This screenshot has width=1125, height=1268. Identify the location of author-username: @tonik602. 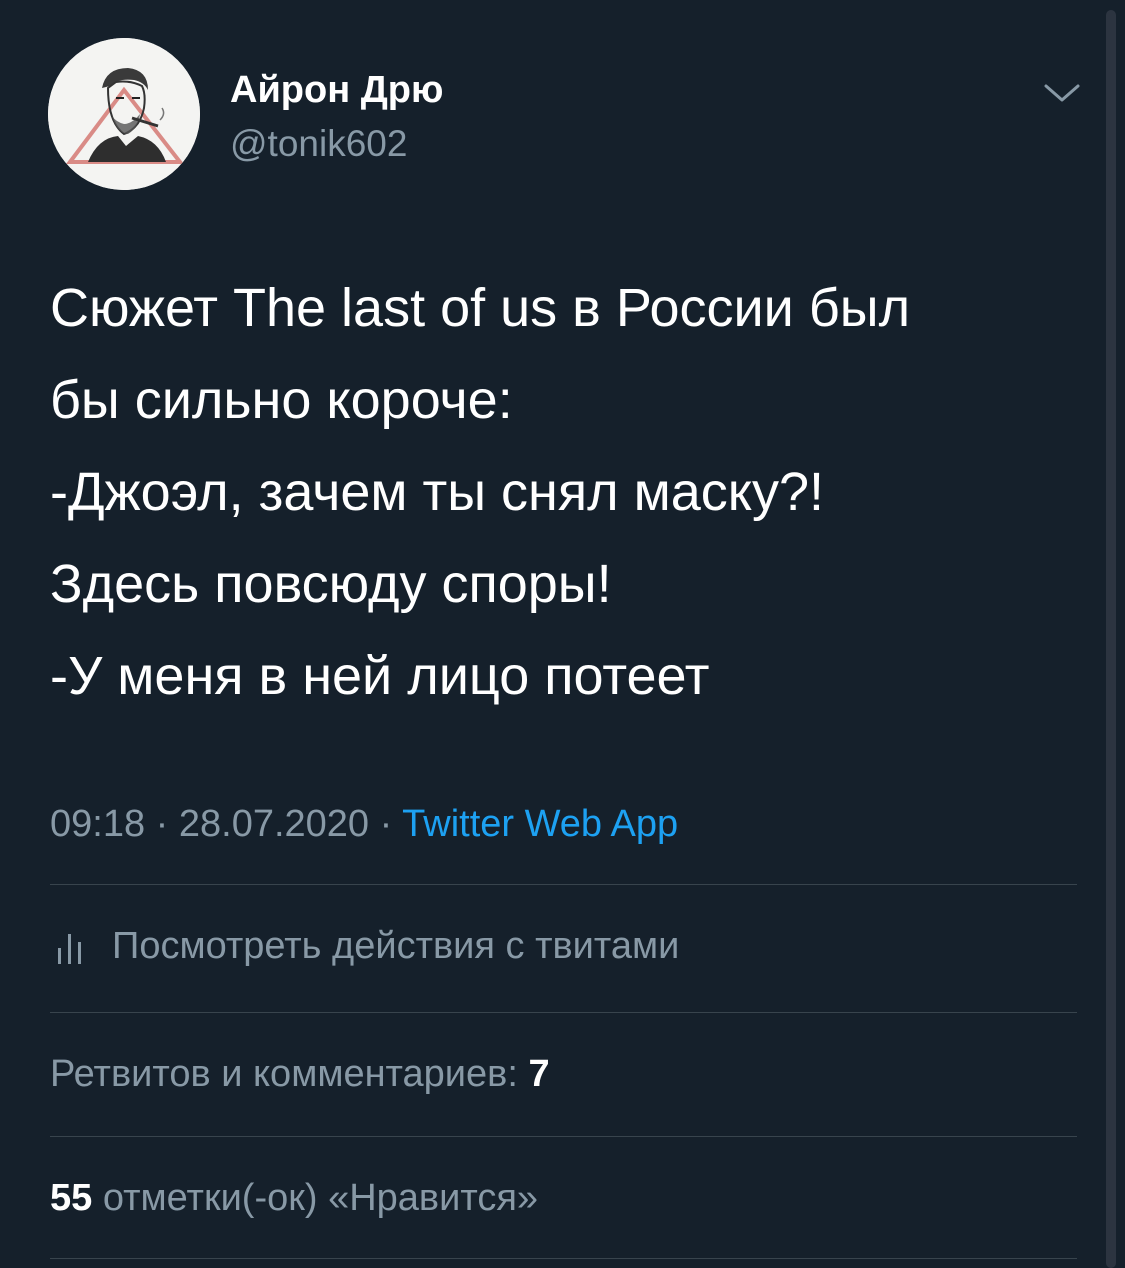
(318, 144).